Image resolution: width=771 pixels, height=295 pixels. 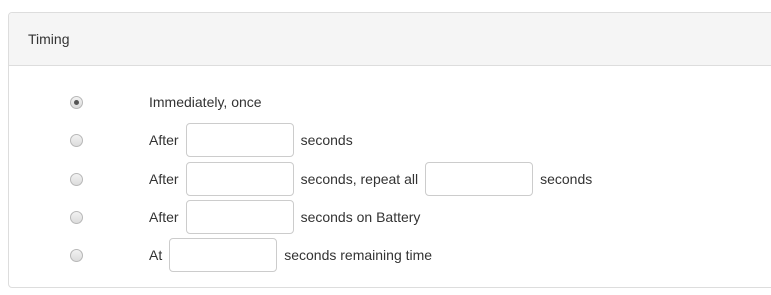 I want to click on radio-battery, so click(x=76, y=217).